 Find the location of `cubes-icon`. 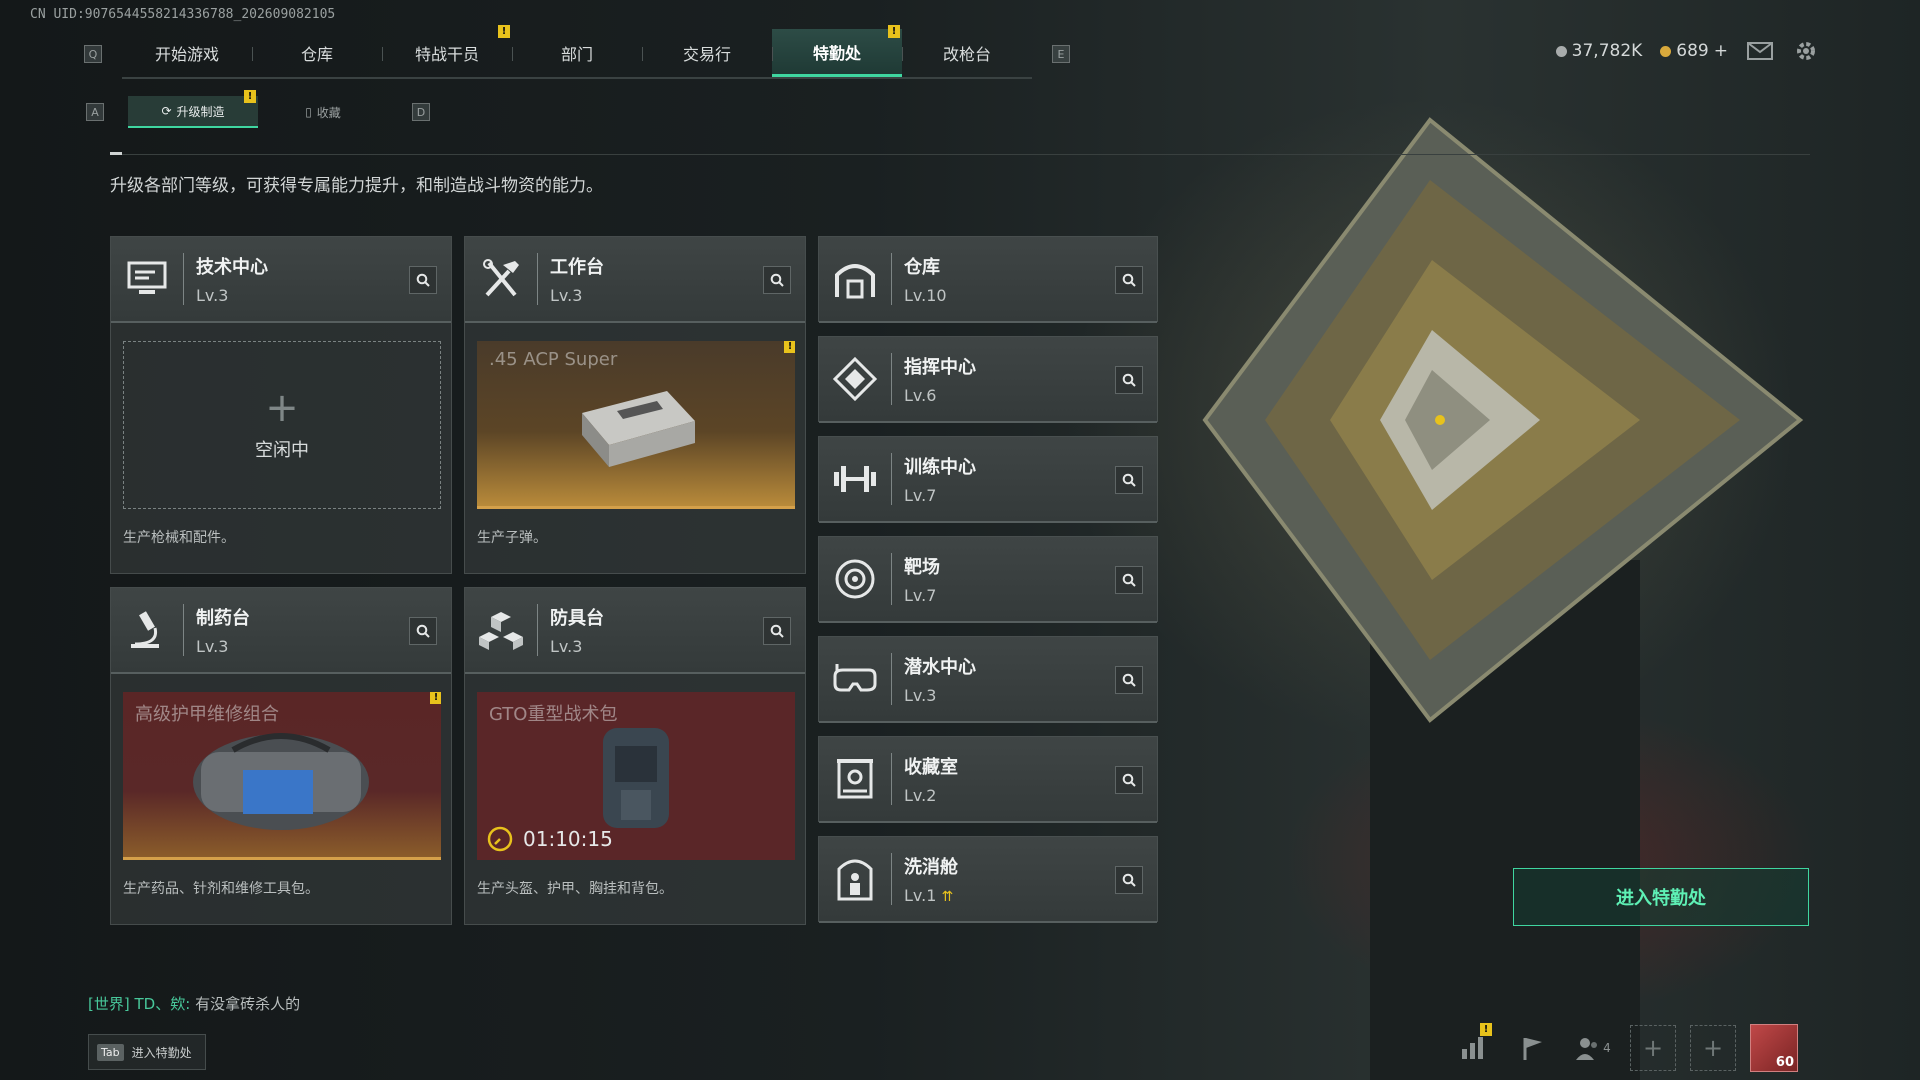

cubes-icon is located at coordinates (501, 630).